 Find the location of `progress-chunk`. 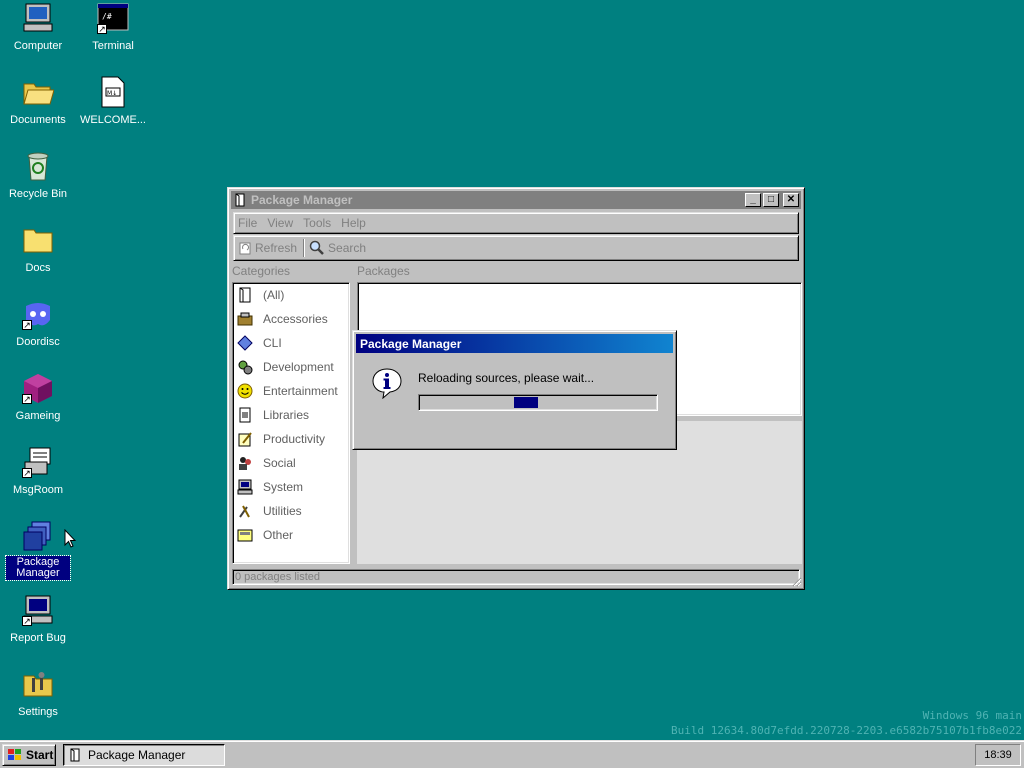

progress-chunk is located at coordinates (526, 402).